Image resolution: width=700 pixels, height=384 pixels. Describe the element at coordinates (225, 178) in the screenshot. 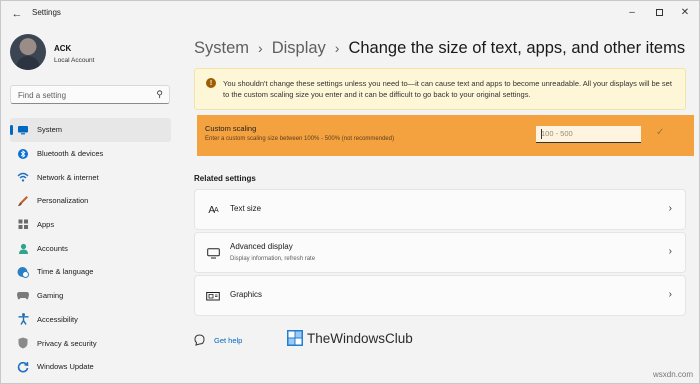

I see `related-settings-heading: Related settings` at that location.